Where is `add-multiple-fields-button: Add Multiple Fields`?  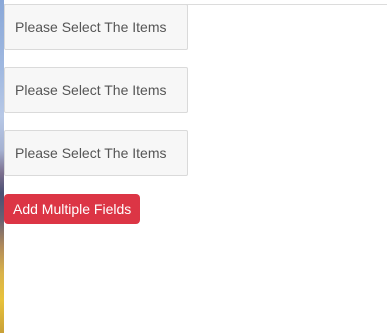
add-multiple-fields-button: Add Multiple Fields is located at coordinates (72, 209).